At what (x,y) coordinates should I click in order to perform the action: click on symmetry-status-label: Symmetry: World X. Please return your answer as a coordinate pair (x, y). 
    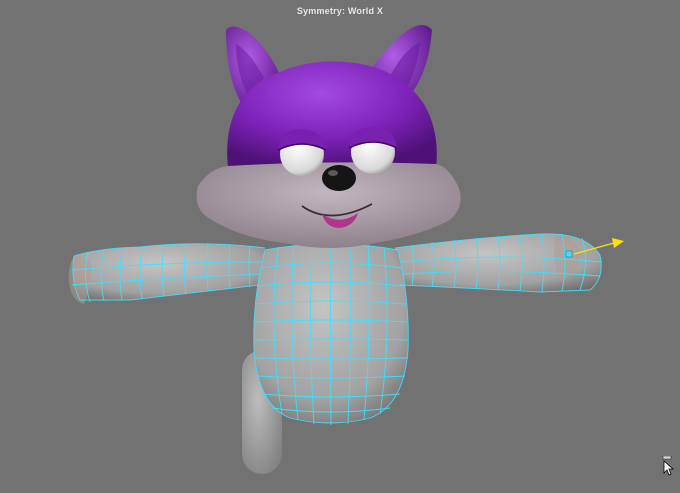
    Looking at the image, I should click on (340, 11).